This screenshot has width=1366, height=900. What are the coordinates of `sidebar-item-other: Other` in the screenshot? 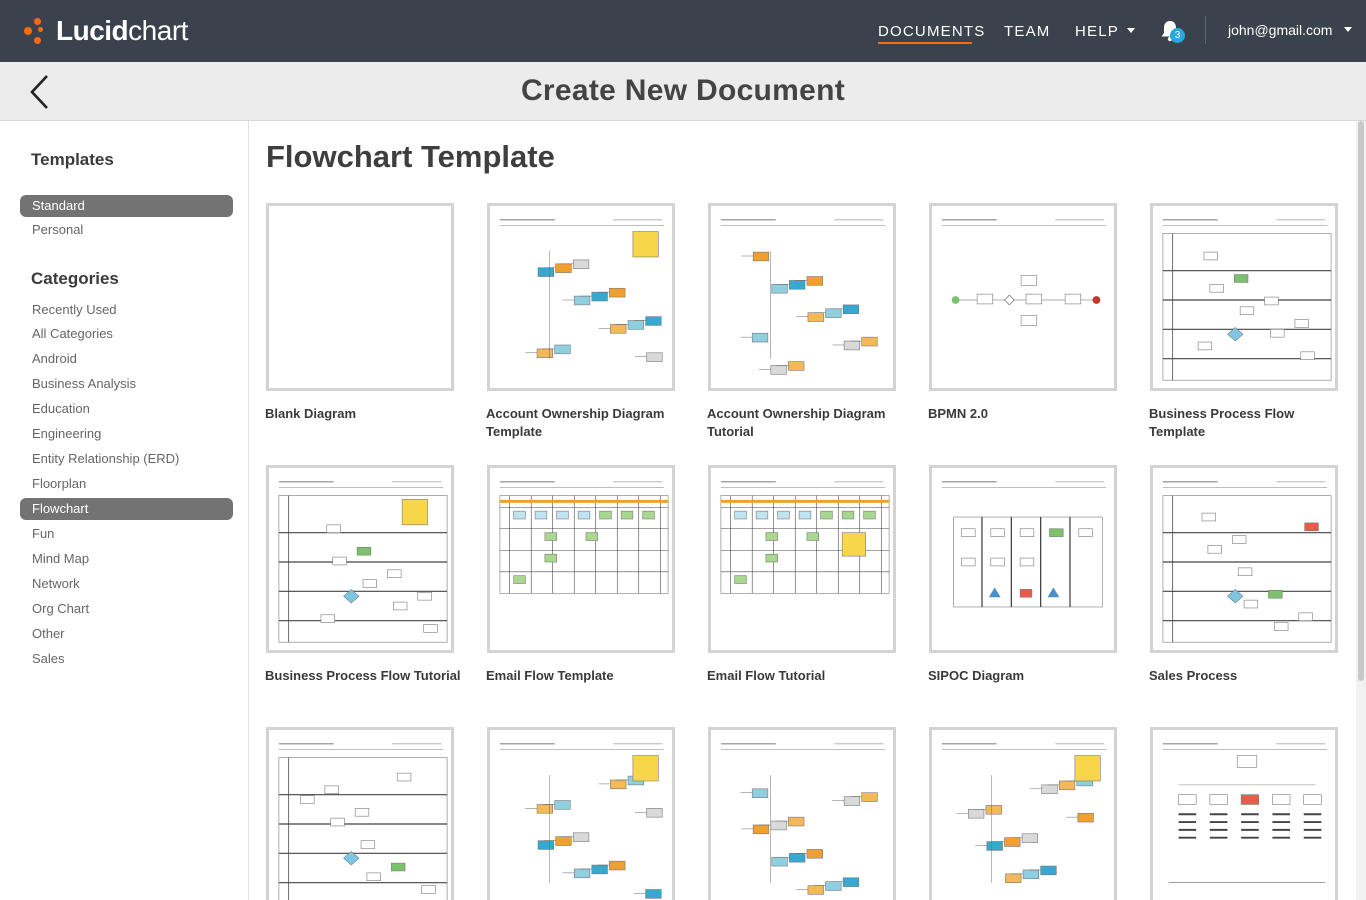 It's located at (126, 634).